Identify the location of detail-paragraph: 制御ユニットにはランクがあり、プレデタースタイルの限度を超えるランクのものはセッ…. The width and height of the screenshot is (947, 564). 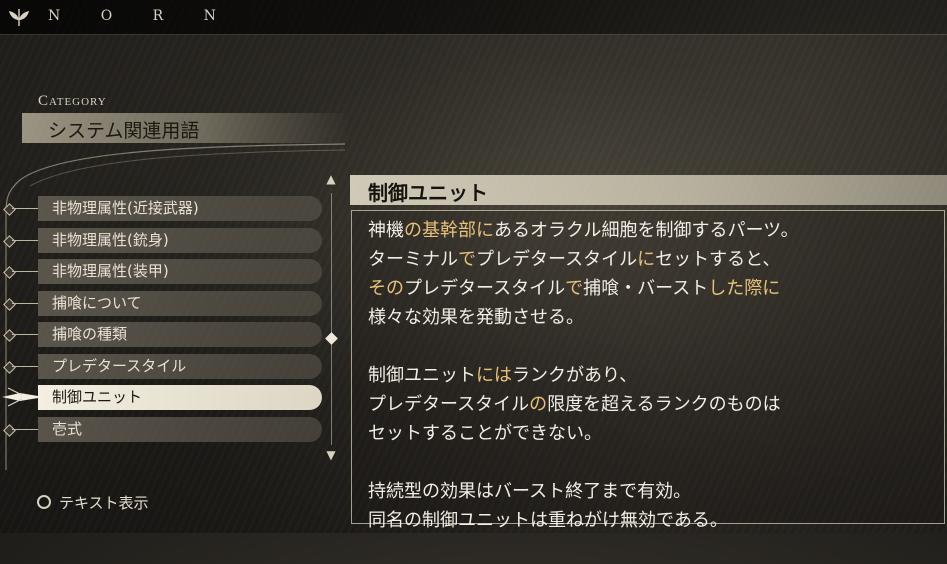
(653, 404).